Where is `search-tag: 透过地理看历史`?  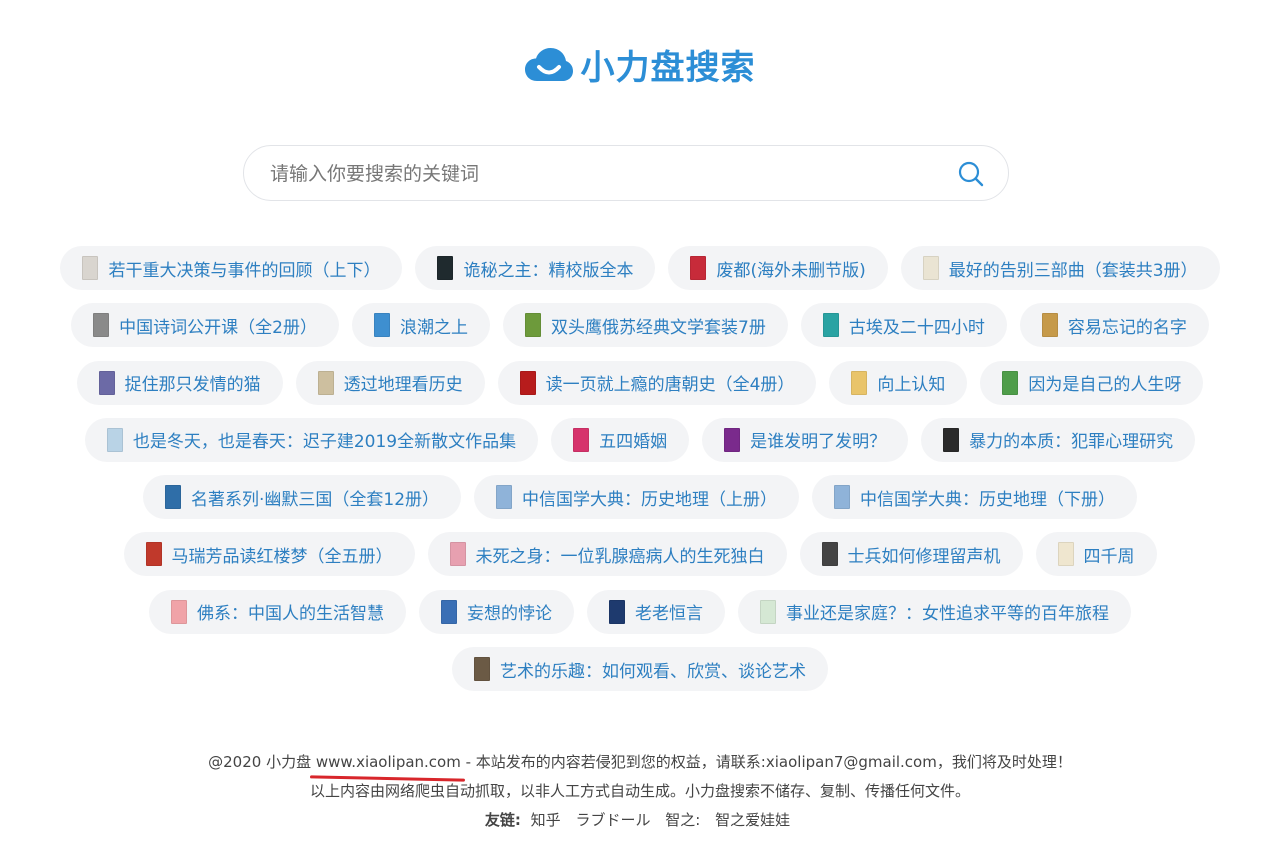 search-tag: 透过地理看历史 is located at coordinates (390, 382).